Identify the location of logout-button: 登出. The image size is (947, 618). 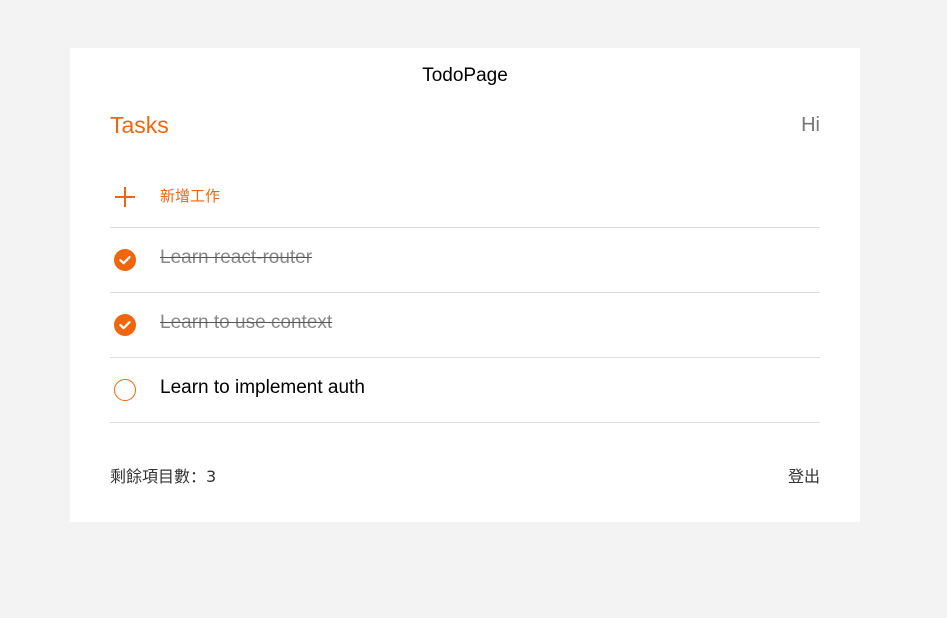
(804, 475).